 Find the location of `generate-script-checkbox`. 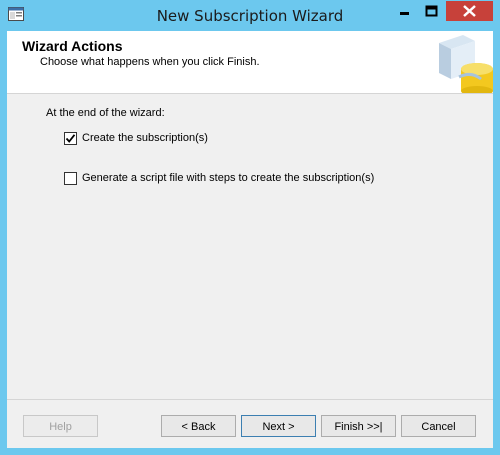

generate-script-checkbox is located at coordinates (70, 178).